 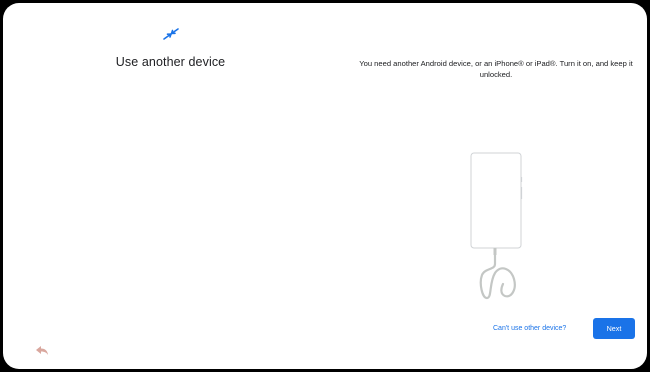 I want to click on phone-with-cable-icon, so click(x=496, y=226).